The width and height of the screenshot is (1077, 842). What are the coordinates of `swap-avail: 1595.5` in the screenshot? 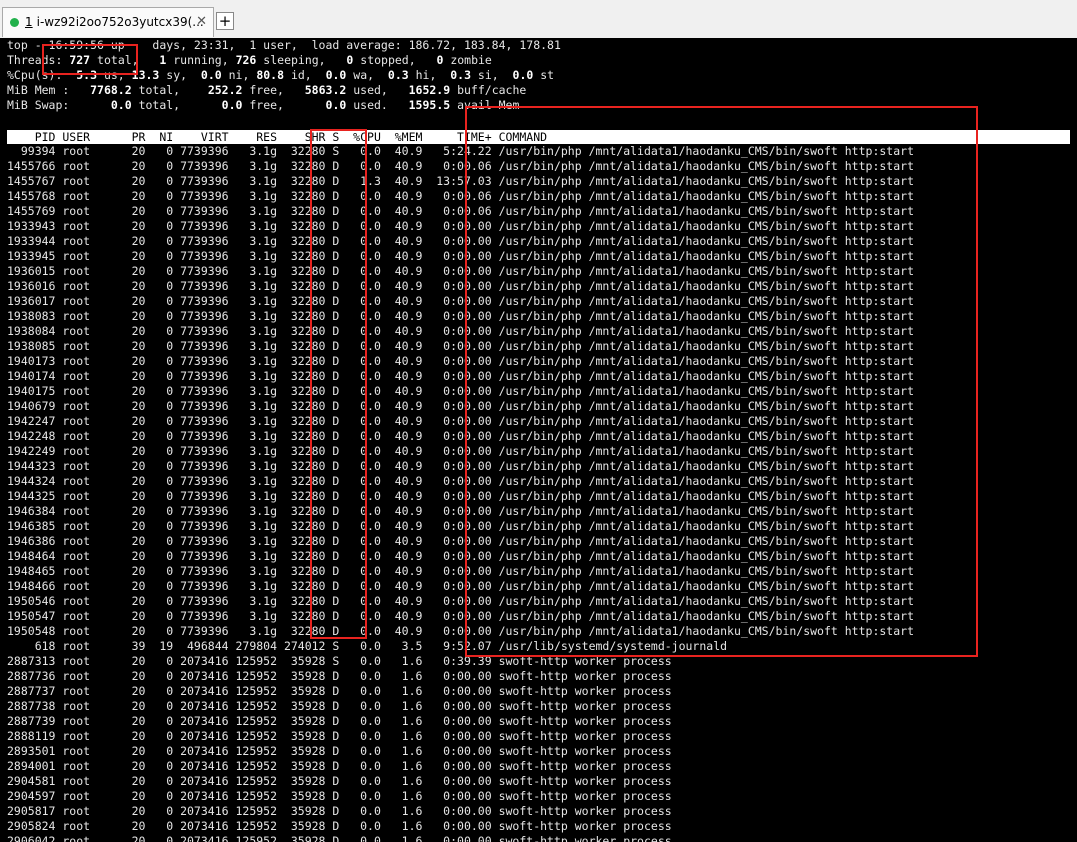 It's located at (429, 105).